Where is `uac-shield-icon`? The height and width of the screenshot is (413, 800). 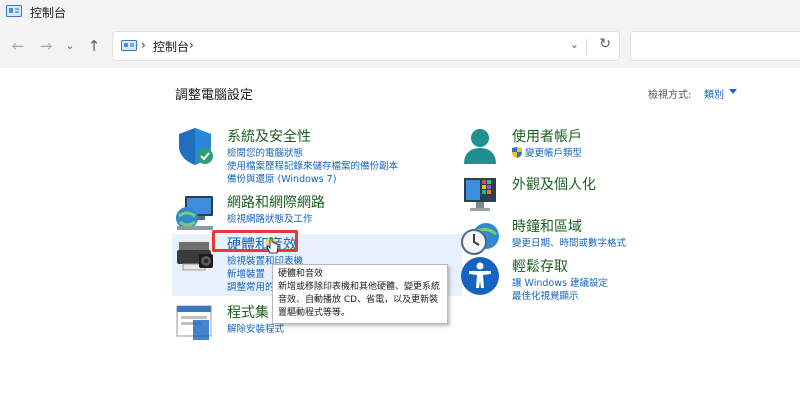
uac-shield-icon is located at coordinates (517, 152).